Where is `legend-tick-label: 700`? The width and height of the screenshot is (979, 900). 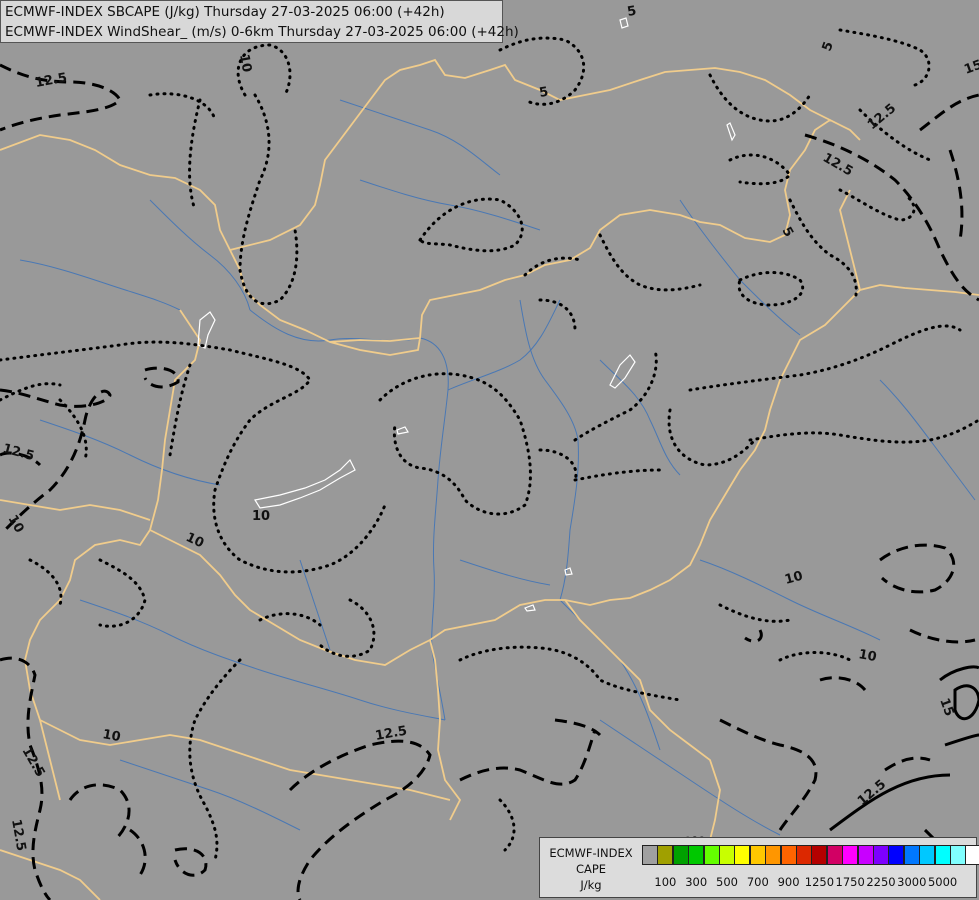 legend-tick-label: 700 is located at coordinates (757, 882).